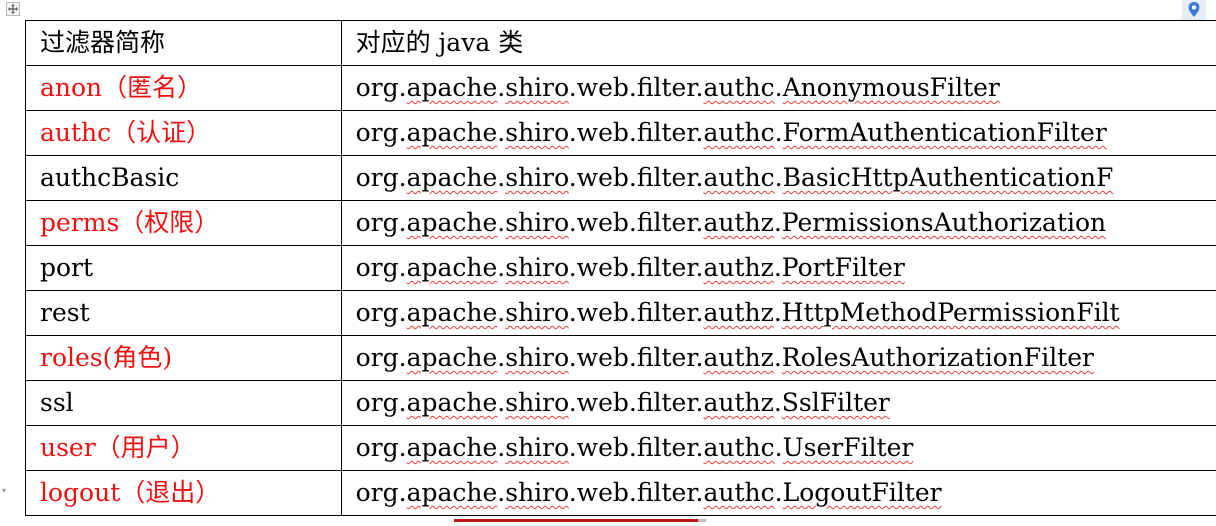  What do you see at coordinates (183, 313) in the screenshot?
I see `filter-name-cell: rest` at bounding box center [183, 313].